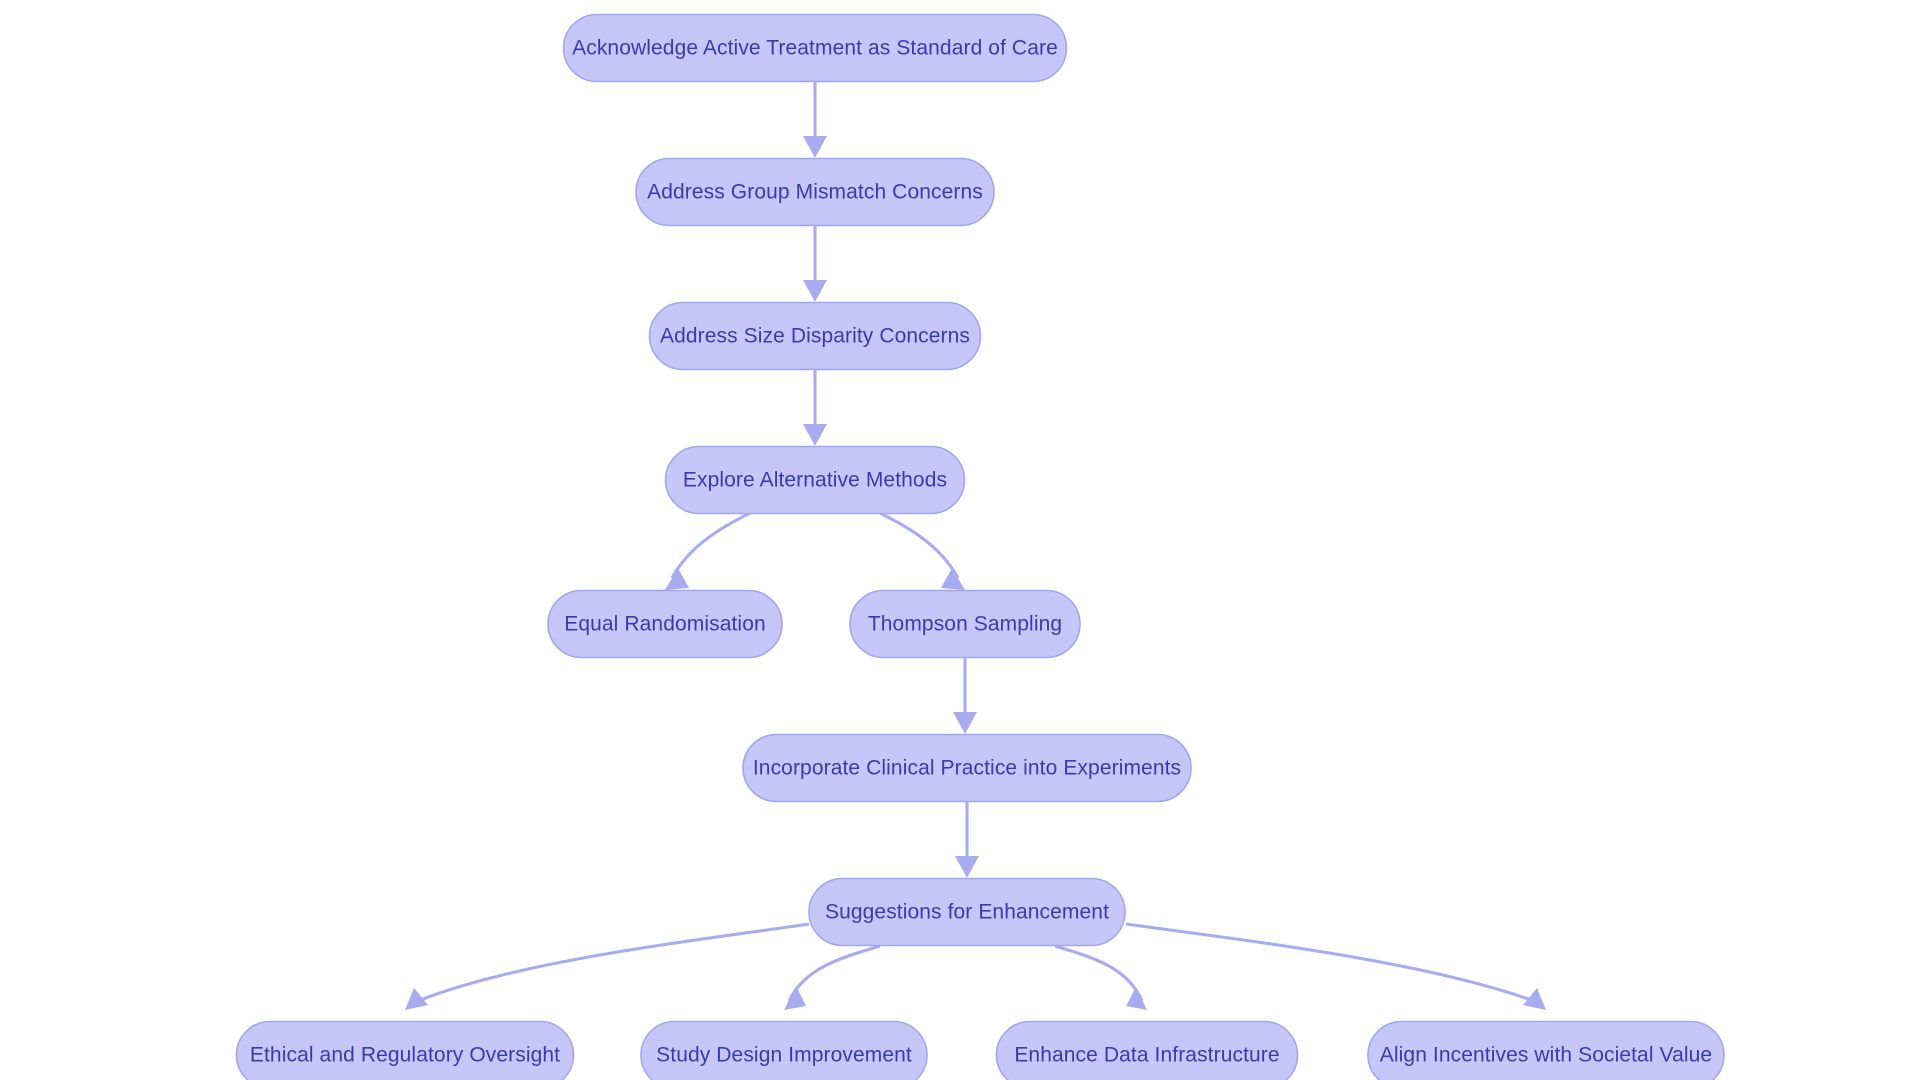  I want to click on node-thompson-sampling: Thompson Sampling, so click(965, 624).